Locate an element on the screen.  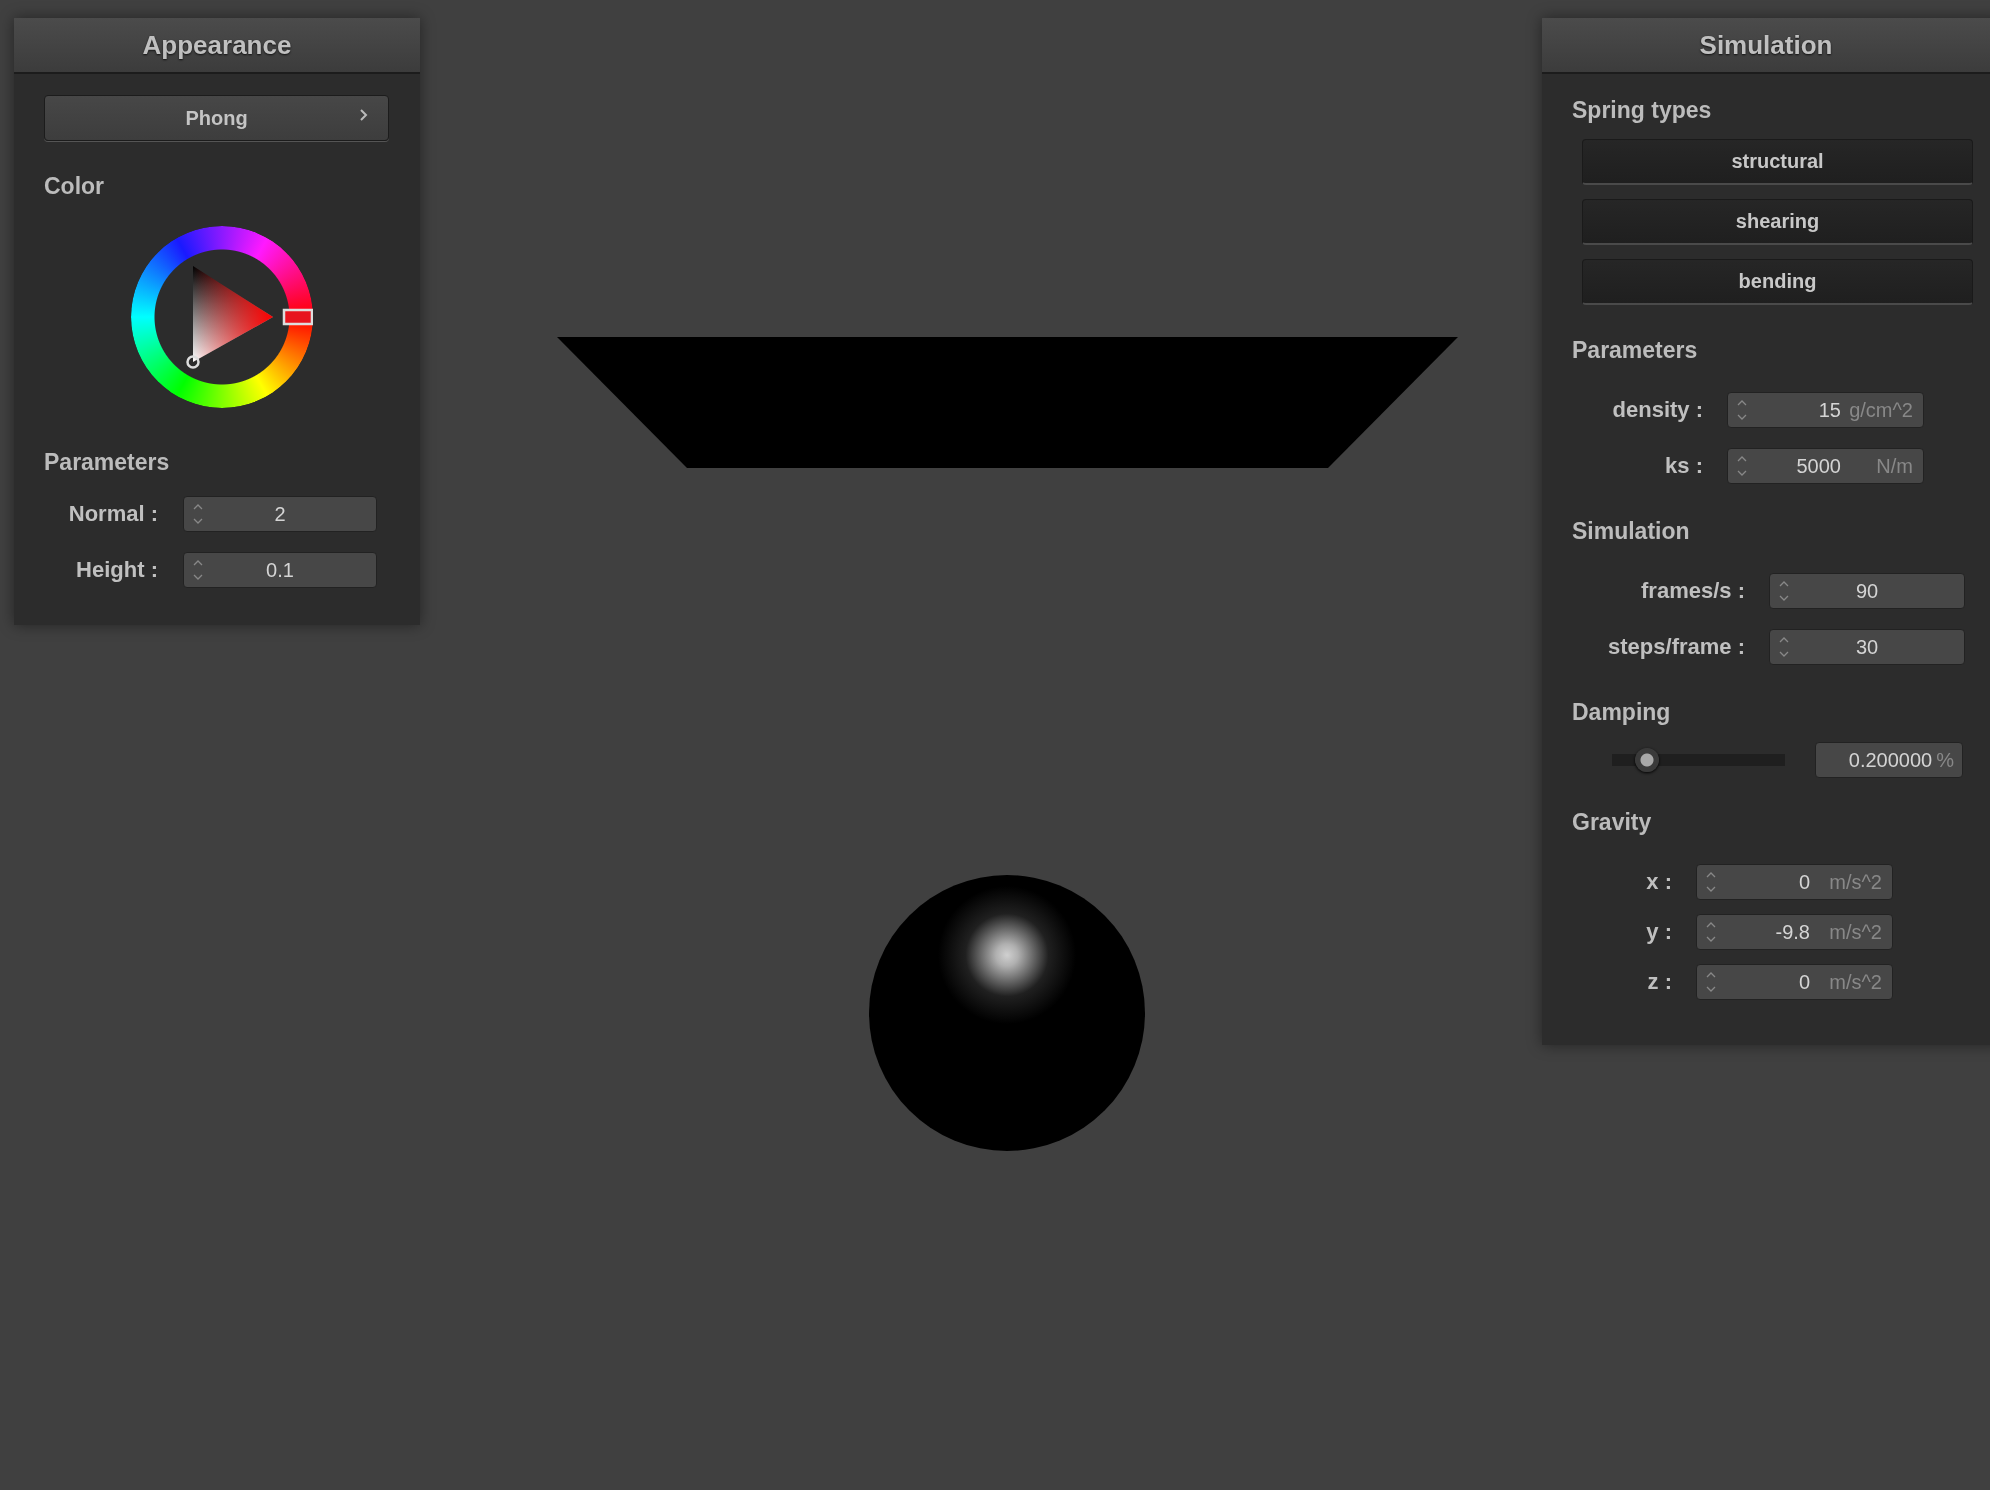
number-field: 90 is located at coordinates (1867, 591).